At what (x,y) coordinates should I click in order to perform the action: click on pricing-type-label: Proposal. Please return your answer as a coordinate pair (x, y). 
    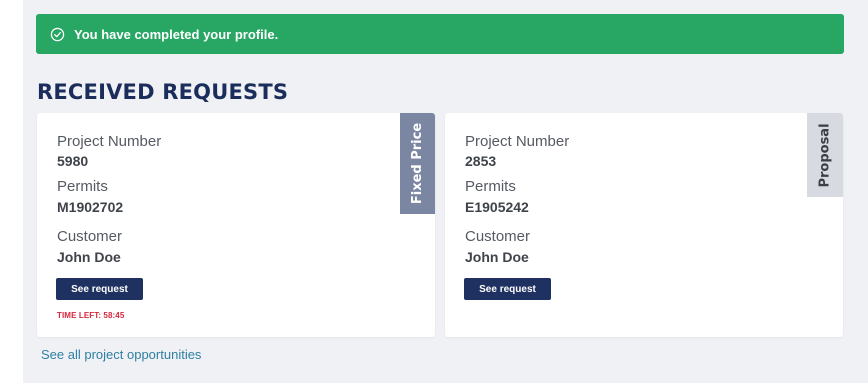
    Looking at the image, I should click on (825, 155).